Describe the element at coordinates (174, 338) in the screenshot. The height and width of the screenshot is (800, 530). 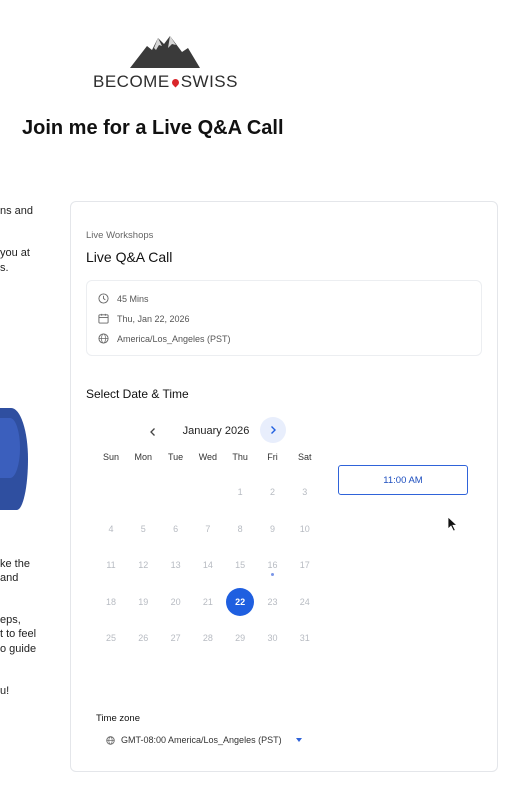
I see `timezone-text: America/Los_Angeles (PST)` at that location.